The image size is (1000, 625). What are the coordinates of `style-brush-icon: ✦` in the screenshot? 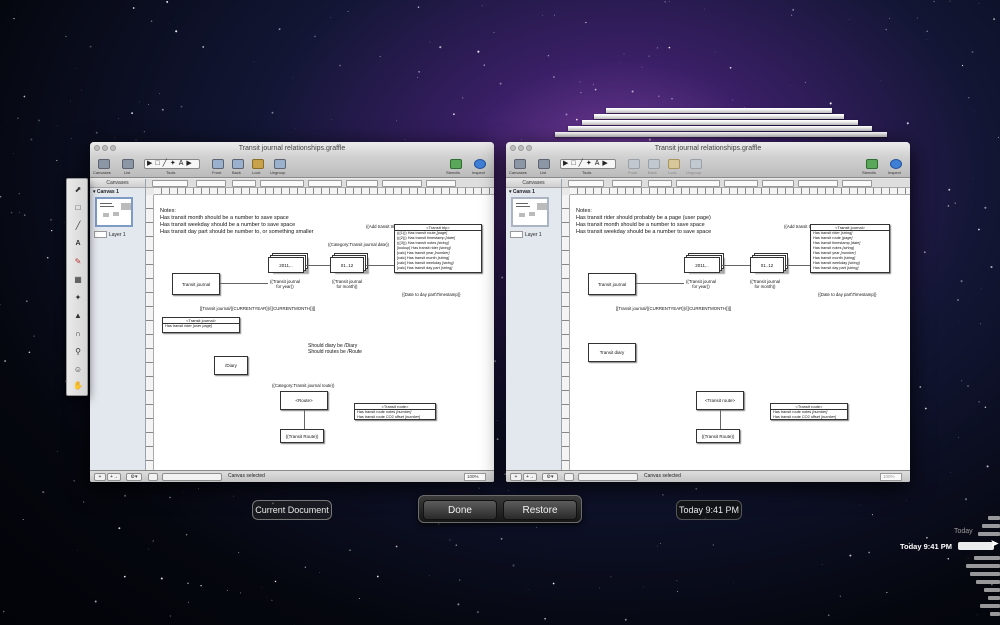 It's located at (78, 298).